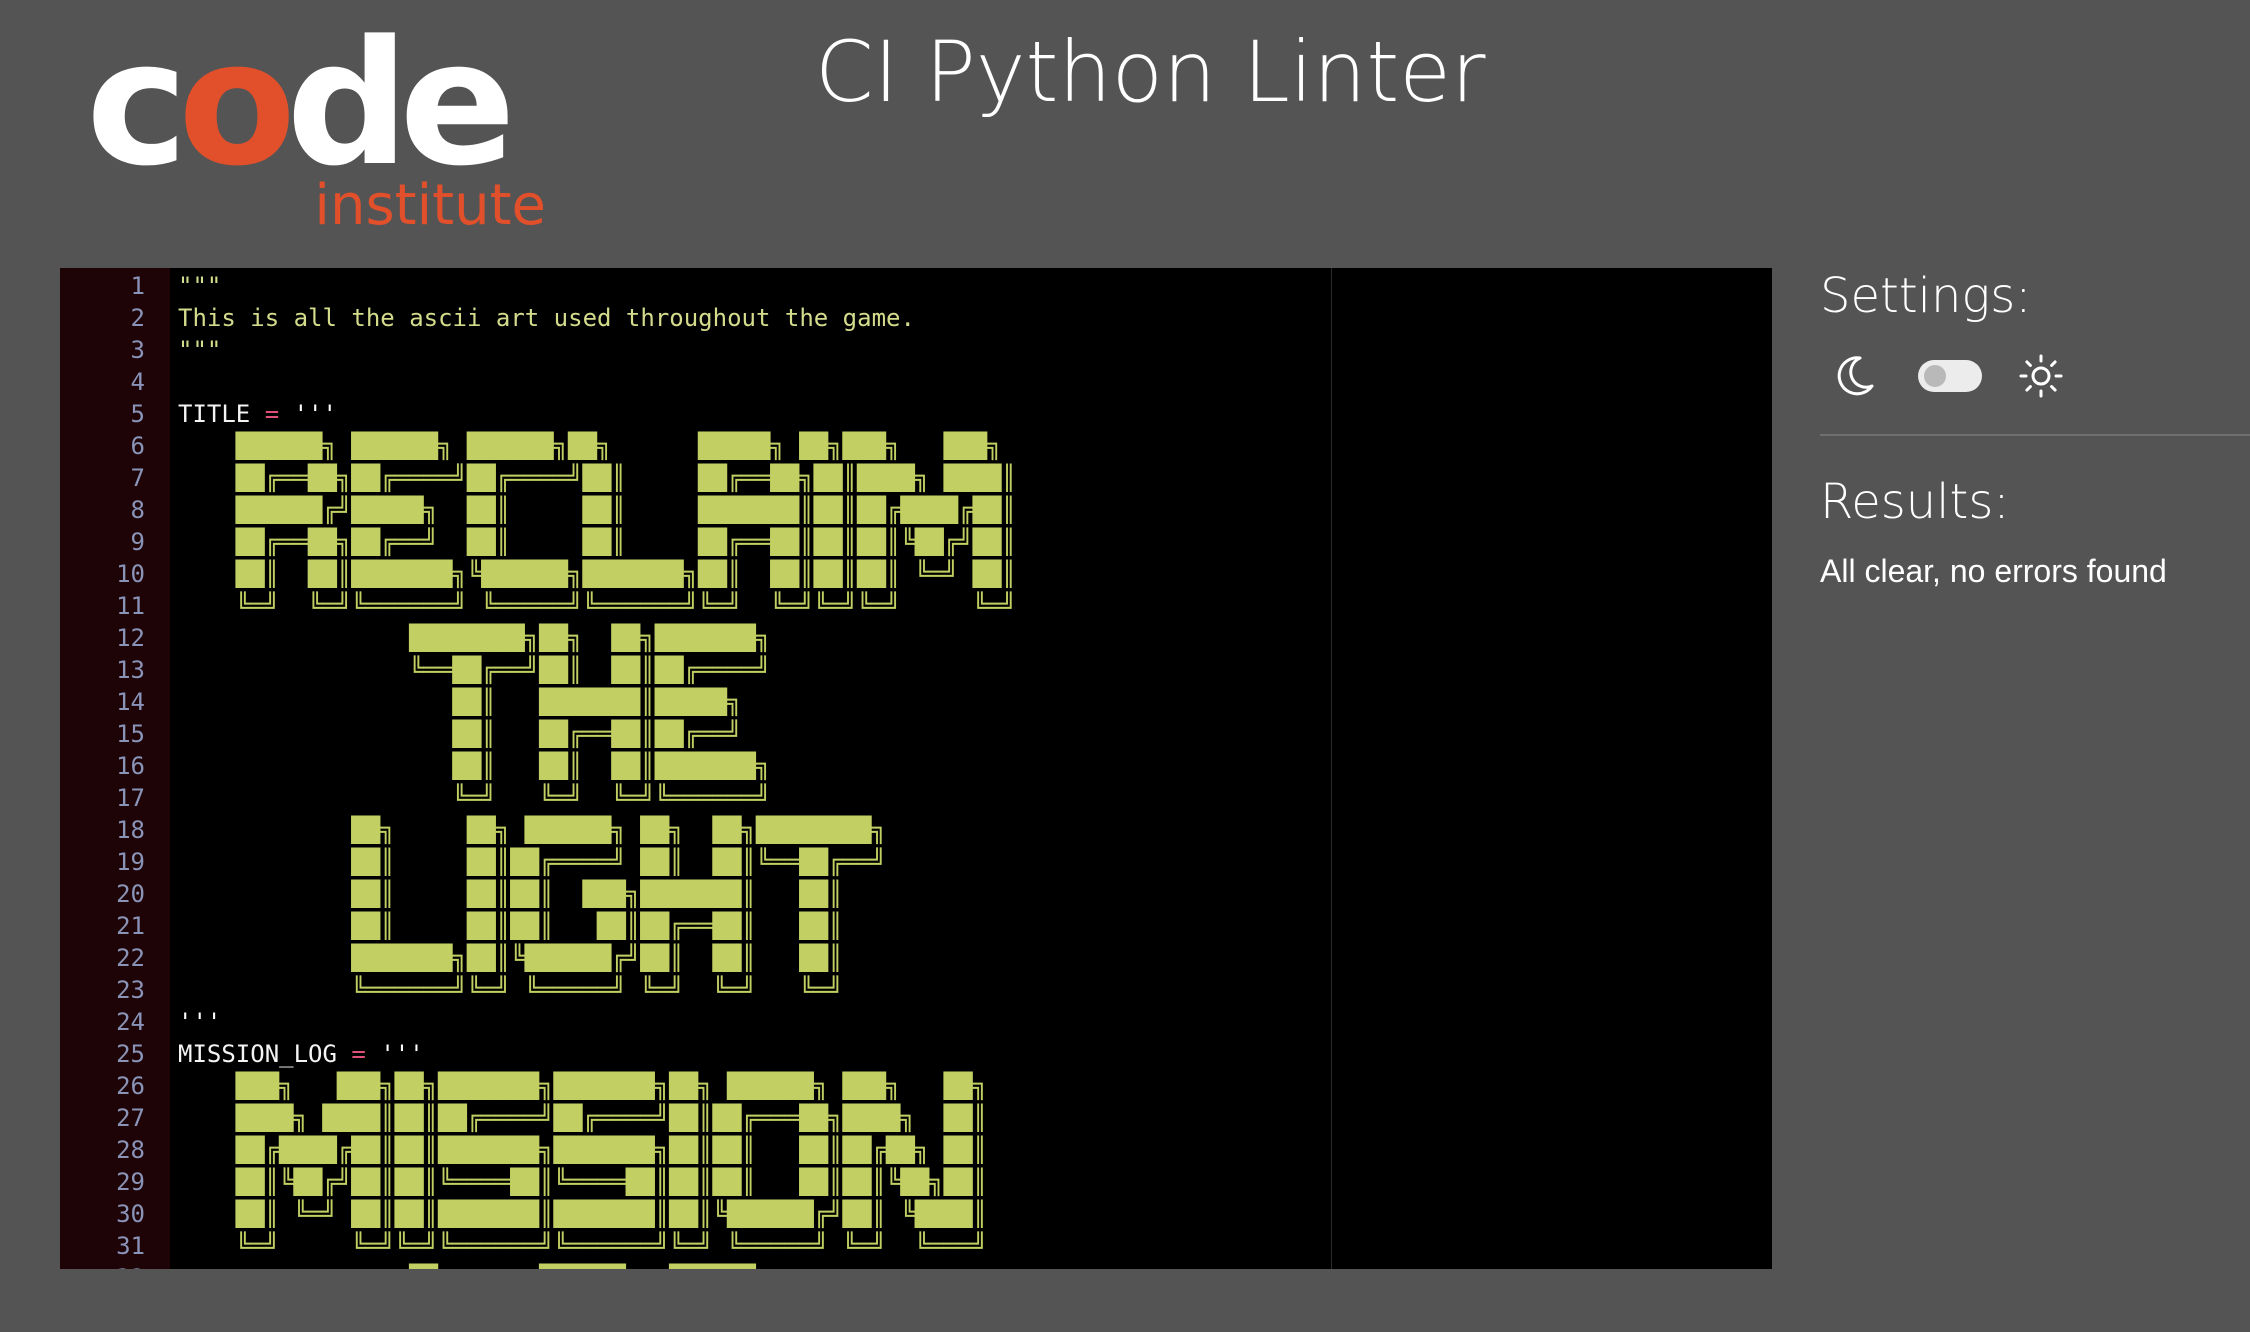 The width and height of the screenshot is (2250, 1332). I want to click on panel-divider, so click(2035, 434).